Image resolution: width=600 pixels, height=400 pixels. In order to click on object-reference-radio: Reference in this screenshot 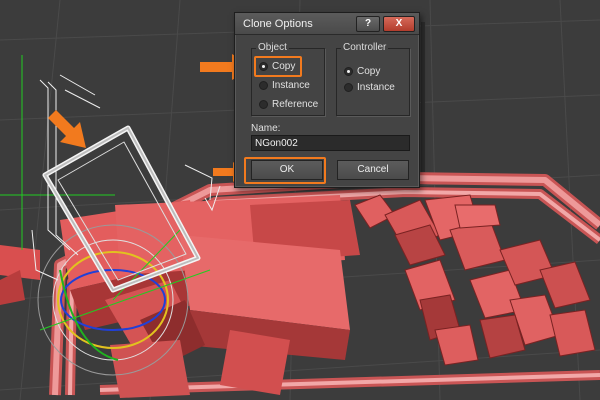, I will do `click(288, 104)`.